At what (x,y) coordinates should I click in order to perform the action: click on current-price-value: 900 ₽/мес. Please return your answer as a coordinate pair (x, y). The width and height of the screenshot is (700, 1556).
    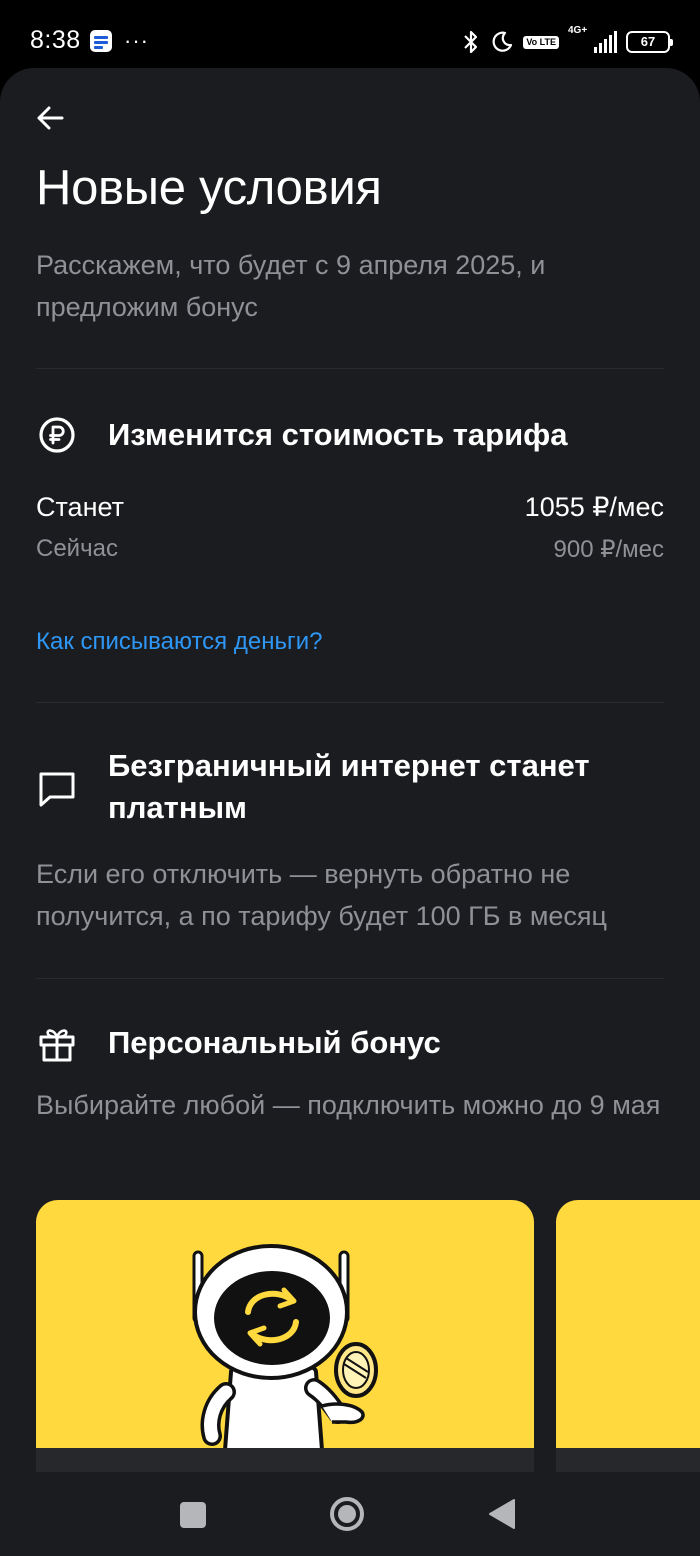
    Looking at the image, I should click on (609, 549).